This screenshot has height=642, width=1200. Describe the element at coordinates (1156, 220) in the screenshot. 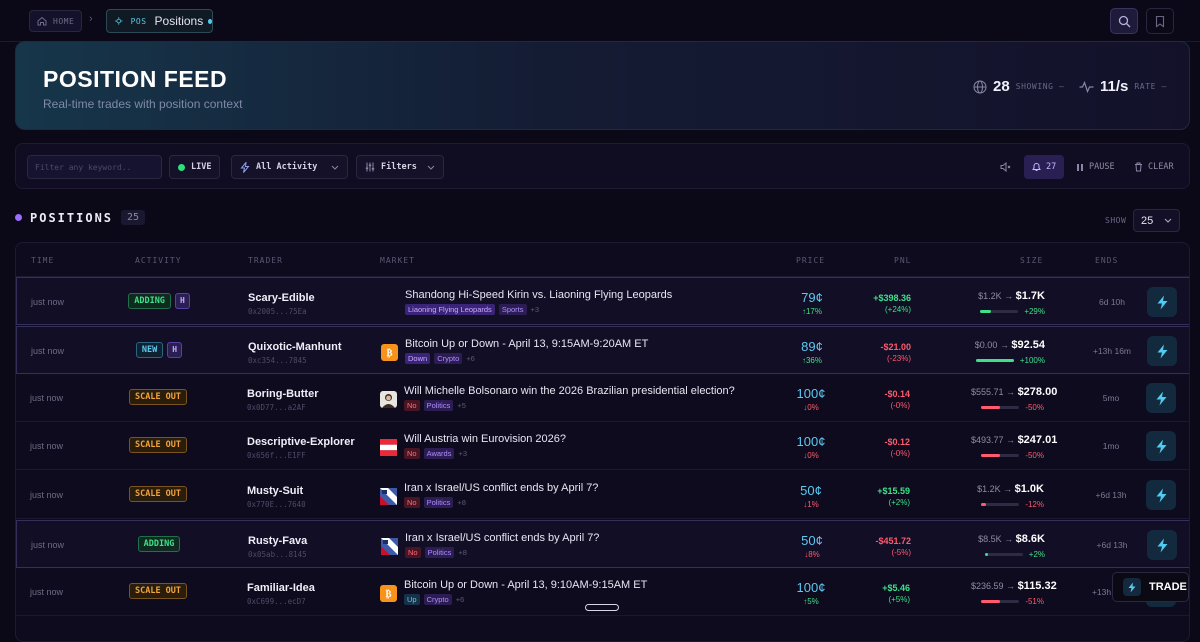

I see `show-select: 25` at that location.